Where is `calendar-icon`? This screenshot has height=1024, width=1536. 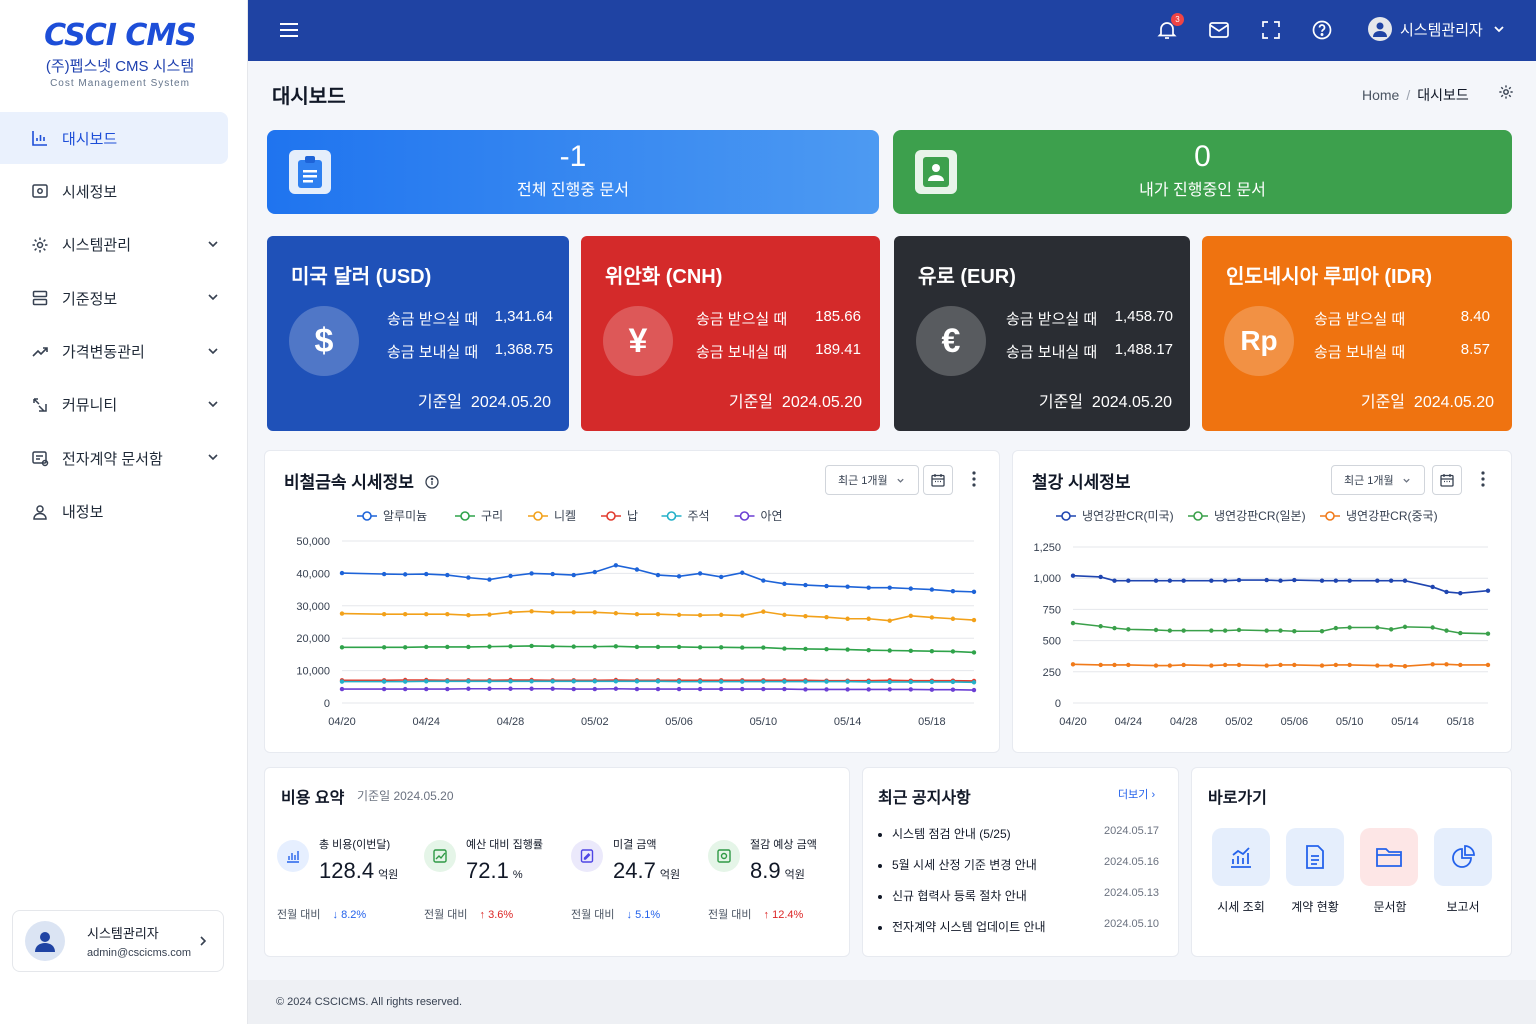
calendar-icon is located at coordinates (938, 480).